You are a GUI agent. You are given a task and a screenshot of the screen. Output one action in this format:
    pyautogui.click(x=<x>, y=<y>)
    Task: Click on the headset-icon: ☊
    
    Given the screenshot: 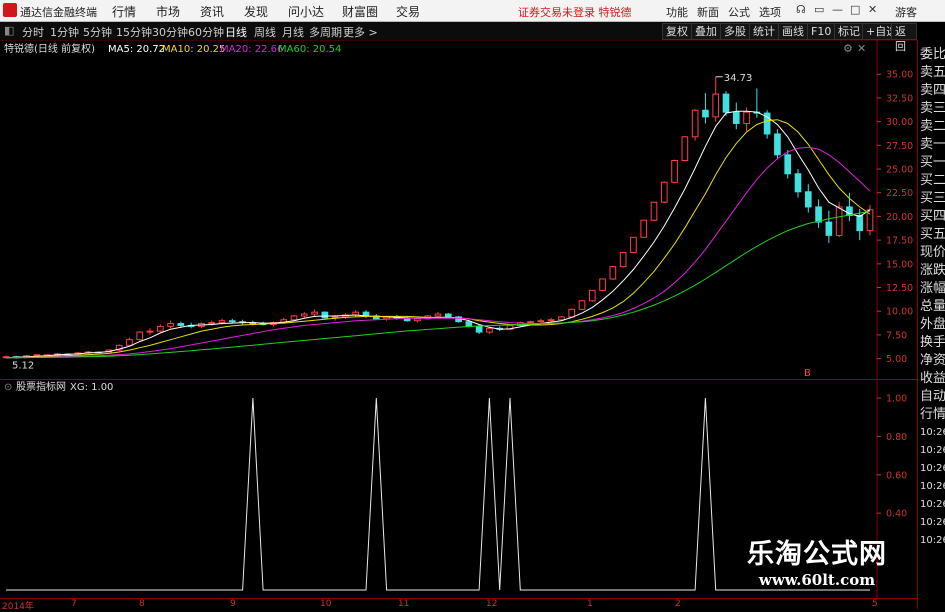 What is the action you would take?
    pyautogui.click(x=801, y=9)
    